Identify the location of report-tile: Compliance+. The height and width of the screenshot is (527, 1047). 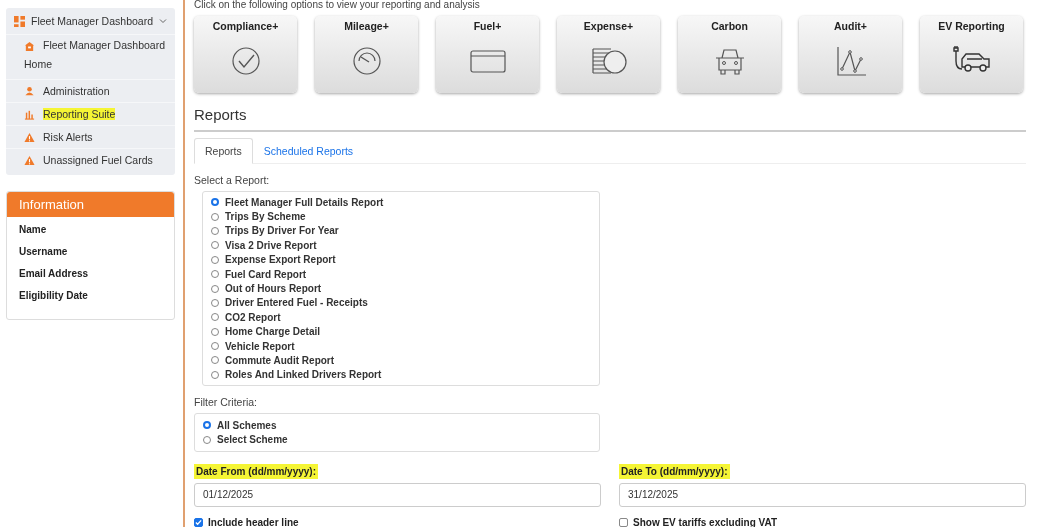
(245, 54).